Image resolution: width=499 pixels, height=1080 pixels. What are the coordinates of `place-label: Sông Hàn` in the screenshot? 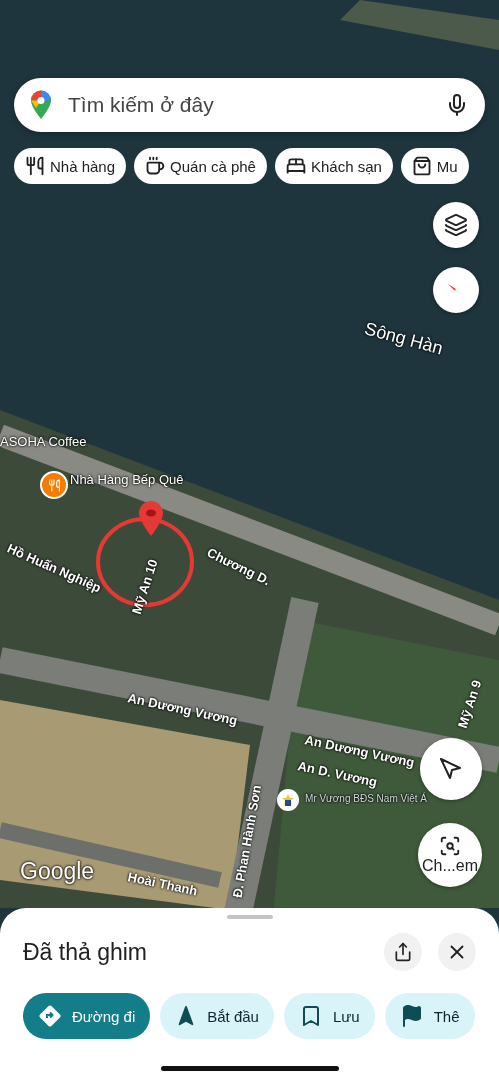 It's located at (404, 339).